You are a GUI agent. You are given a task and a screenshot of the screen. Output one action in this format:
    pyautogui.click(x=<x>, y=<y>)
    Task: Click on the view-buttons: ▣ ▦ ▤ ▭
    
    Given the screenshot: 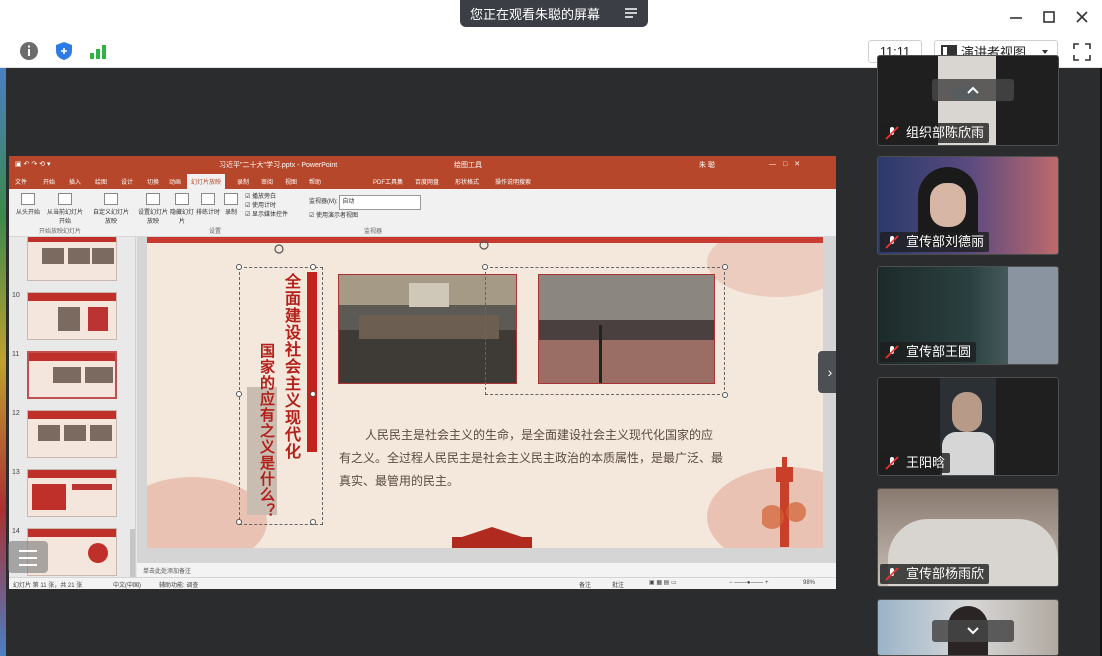 What is the action you would take?
    pyautogui.click(x=663, y=582)
    